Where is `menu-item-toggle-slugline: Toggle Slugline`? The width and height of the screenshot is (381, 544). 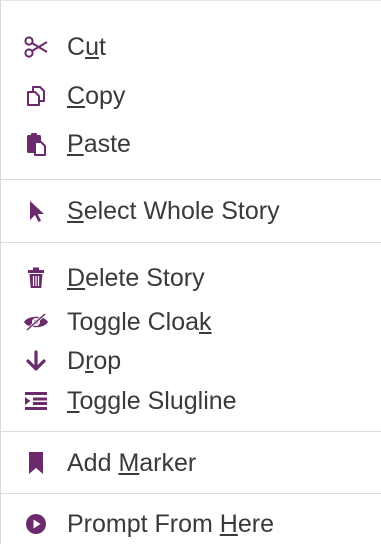 menu-item-toggle-slugline: Toggle Slugline is located at coordinates (191, 401).